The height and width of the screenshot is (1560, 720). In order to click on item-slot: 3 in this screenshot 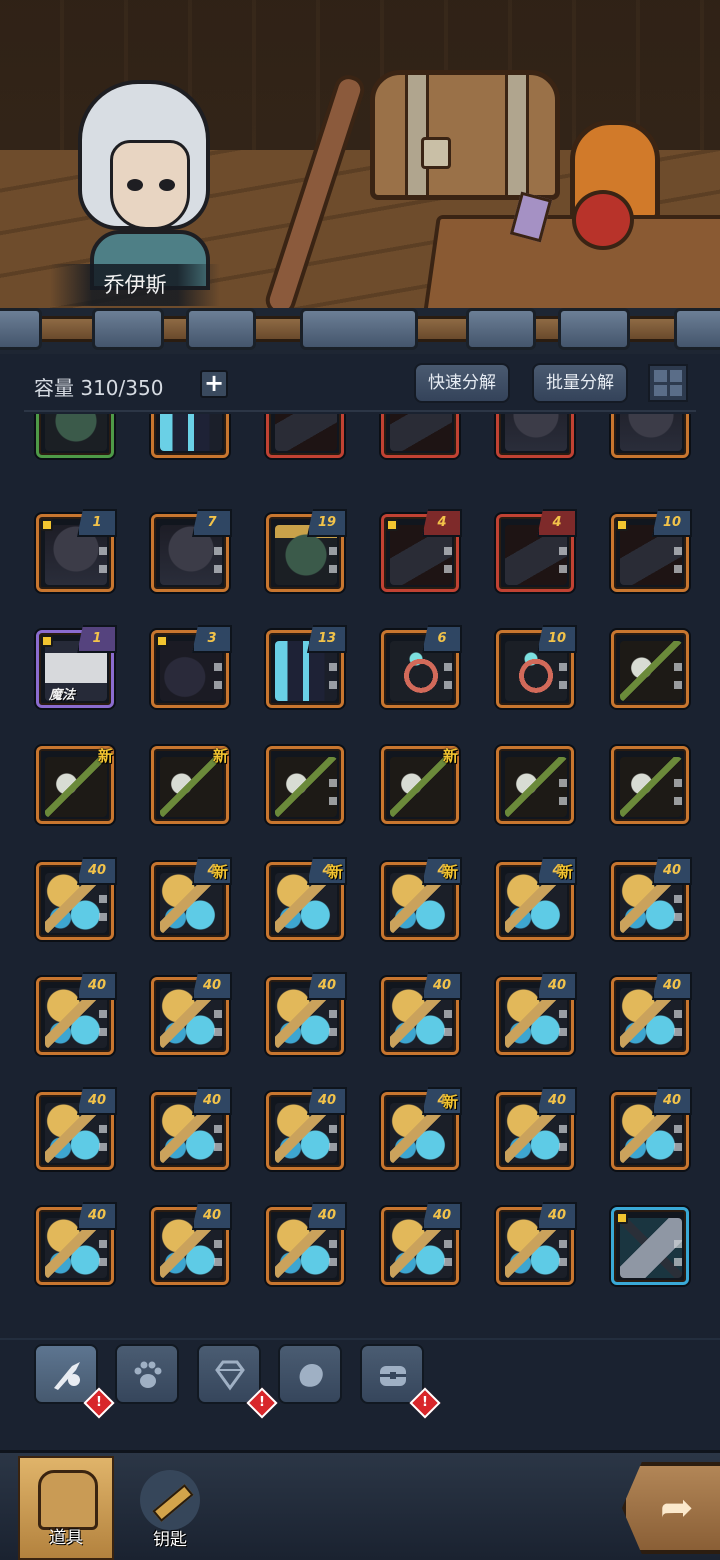, I will do `click(191, 666)`.